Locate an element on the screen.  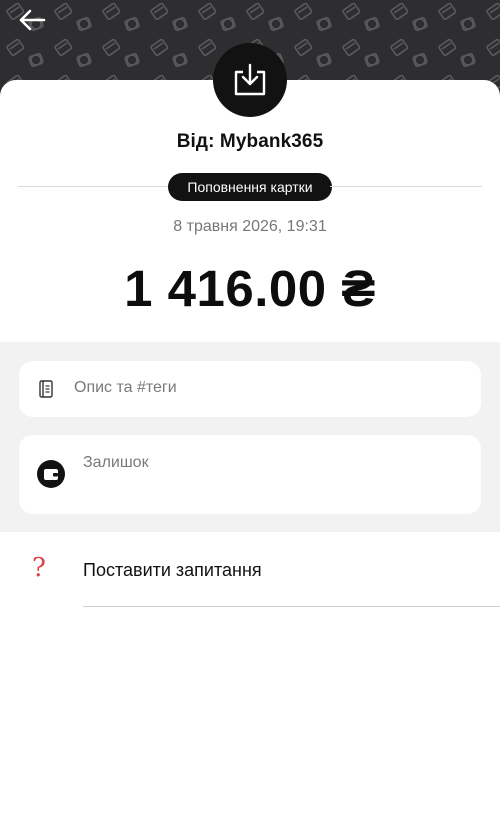
ask-question-button: ? Поставити запитання is located at coordinates (250, 570).